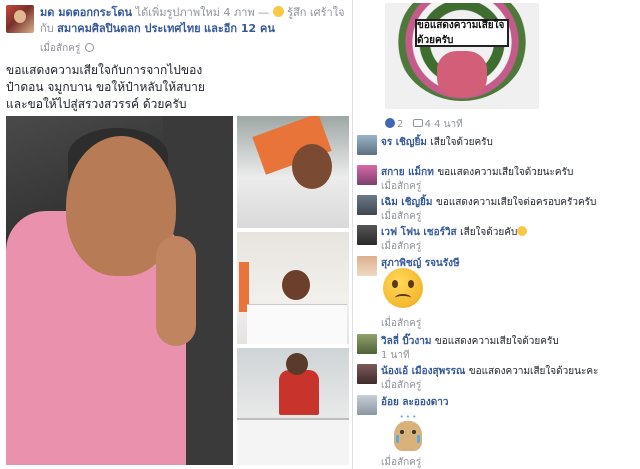 The height and width of the screenshot is (469, 640). I want to click on wreath-photo: ขอแสดงความเสียใจด้วยครับ, so click(462, 56).